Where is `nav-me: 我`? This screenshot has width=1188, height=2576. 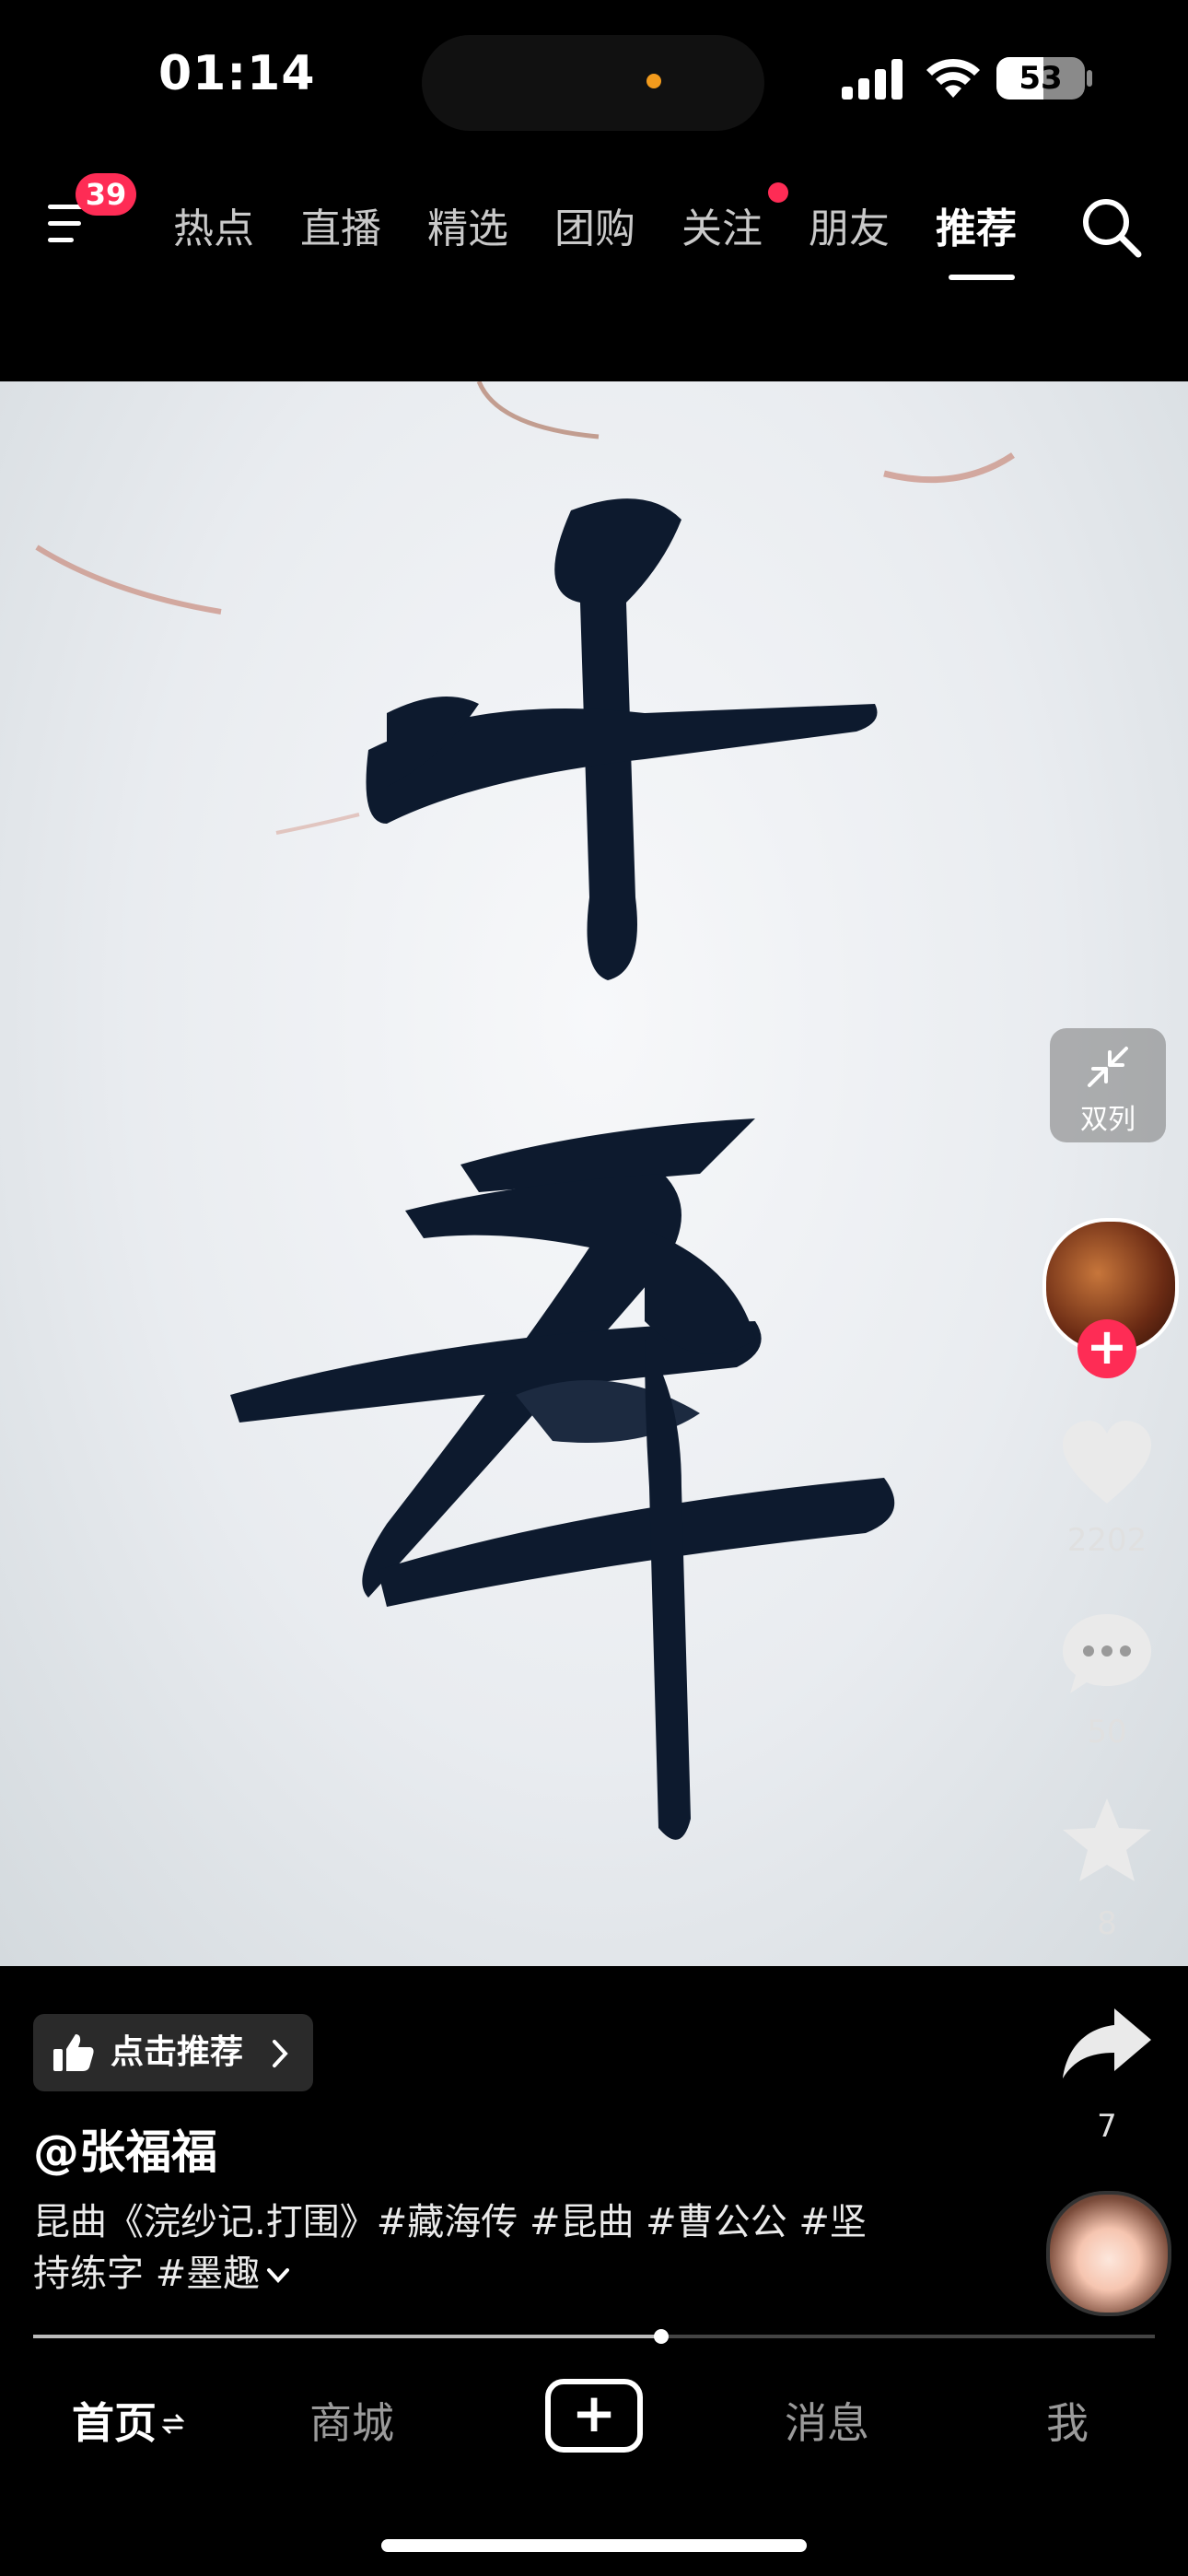
nav-me: 我 is located at coordinates (1067, 2420).